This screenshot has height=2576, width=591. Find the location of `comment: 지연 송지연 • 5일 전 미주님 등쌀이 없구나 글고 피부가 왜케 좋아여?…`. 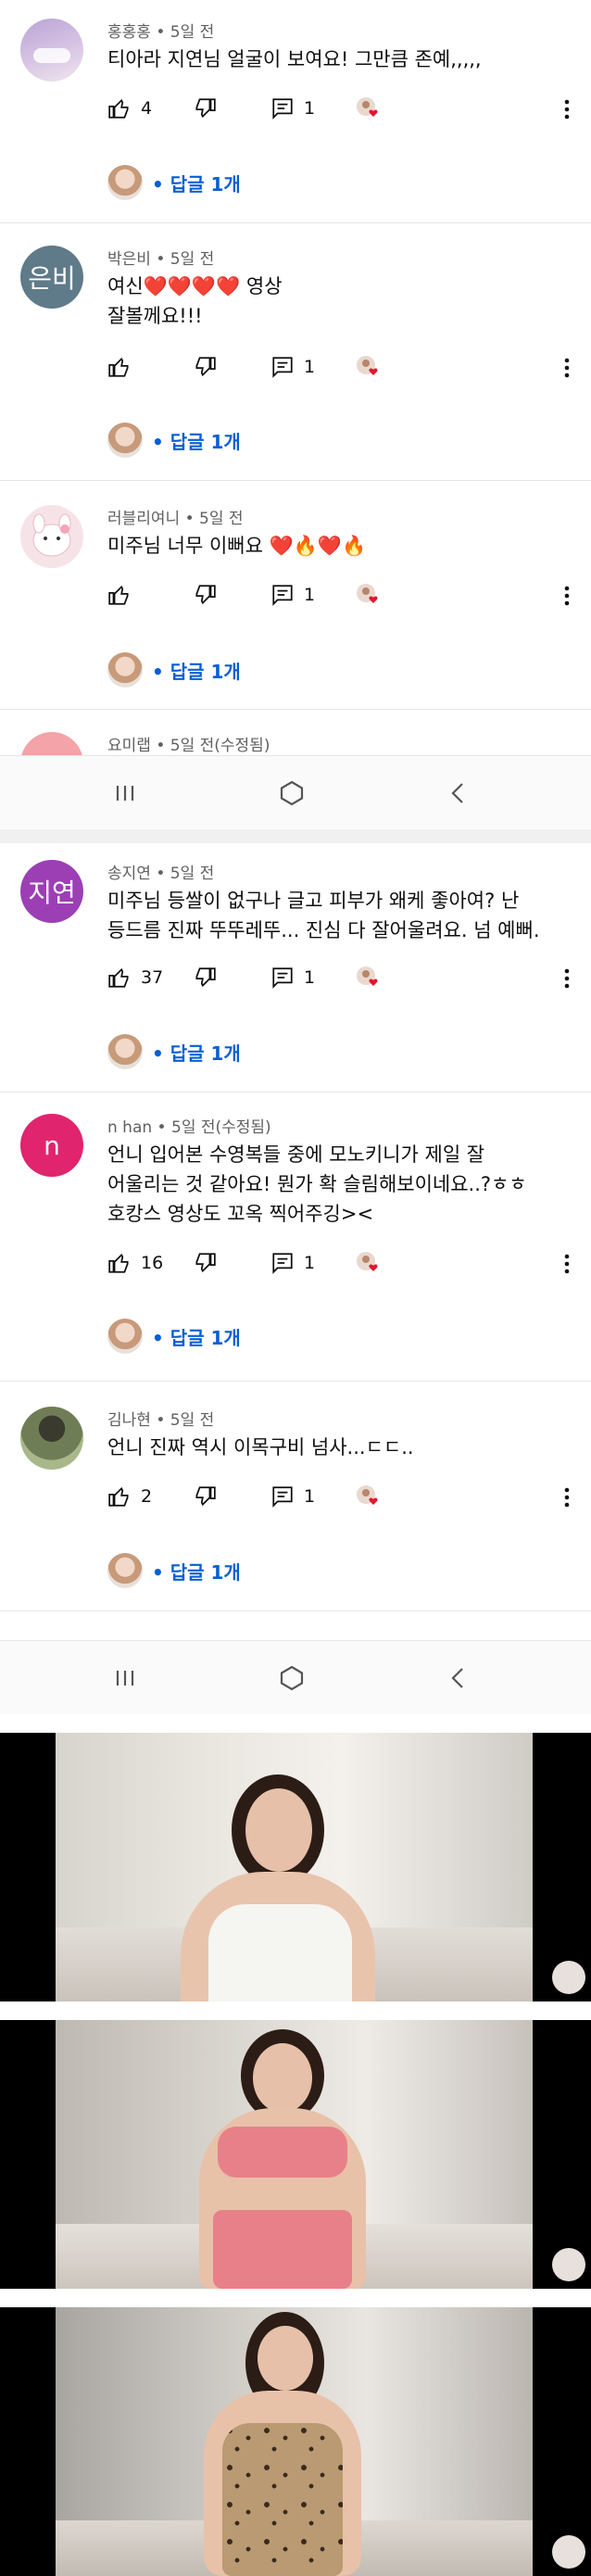

comment: 지연 송지연 • 5일 전 미주님 등쌀이 없구나 글고 피부가 왜케 좋아여?… is located at coordinates (295, 971).